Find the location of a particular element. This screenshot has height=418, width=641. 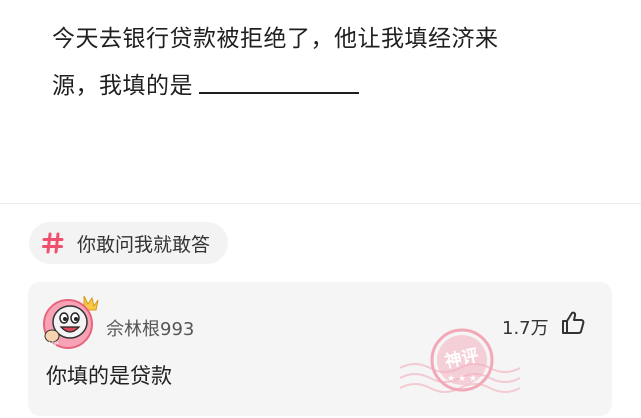

like-count: 1.7万 is located at coordinates (525, 328).